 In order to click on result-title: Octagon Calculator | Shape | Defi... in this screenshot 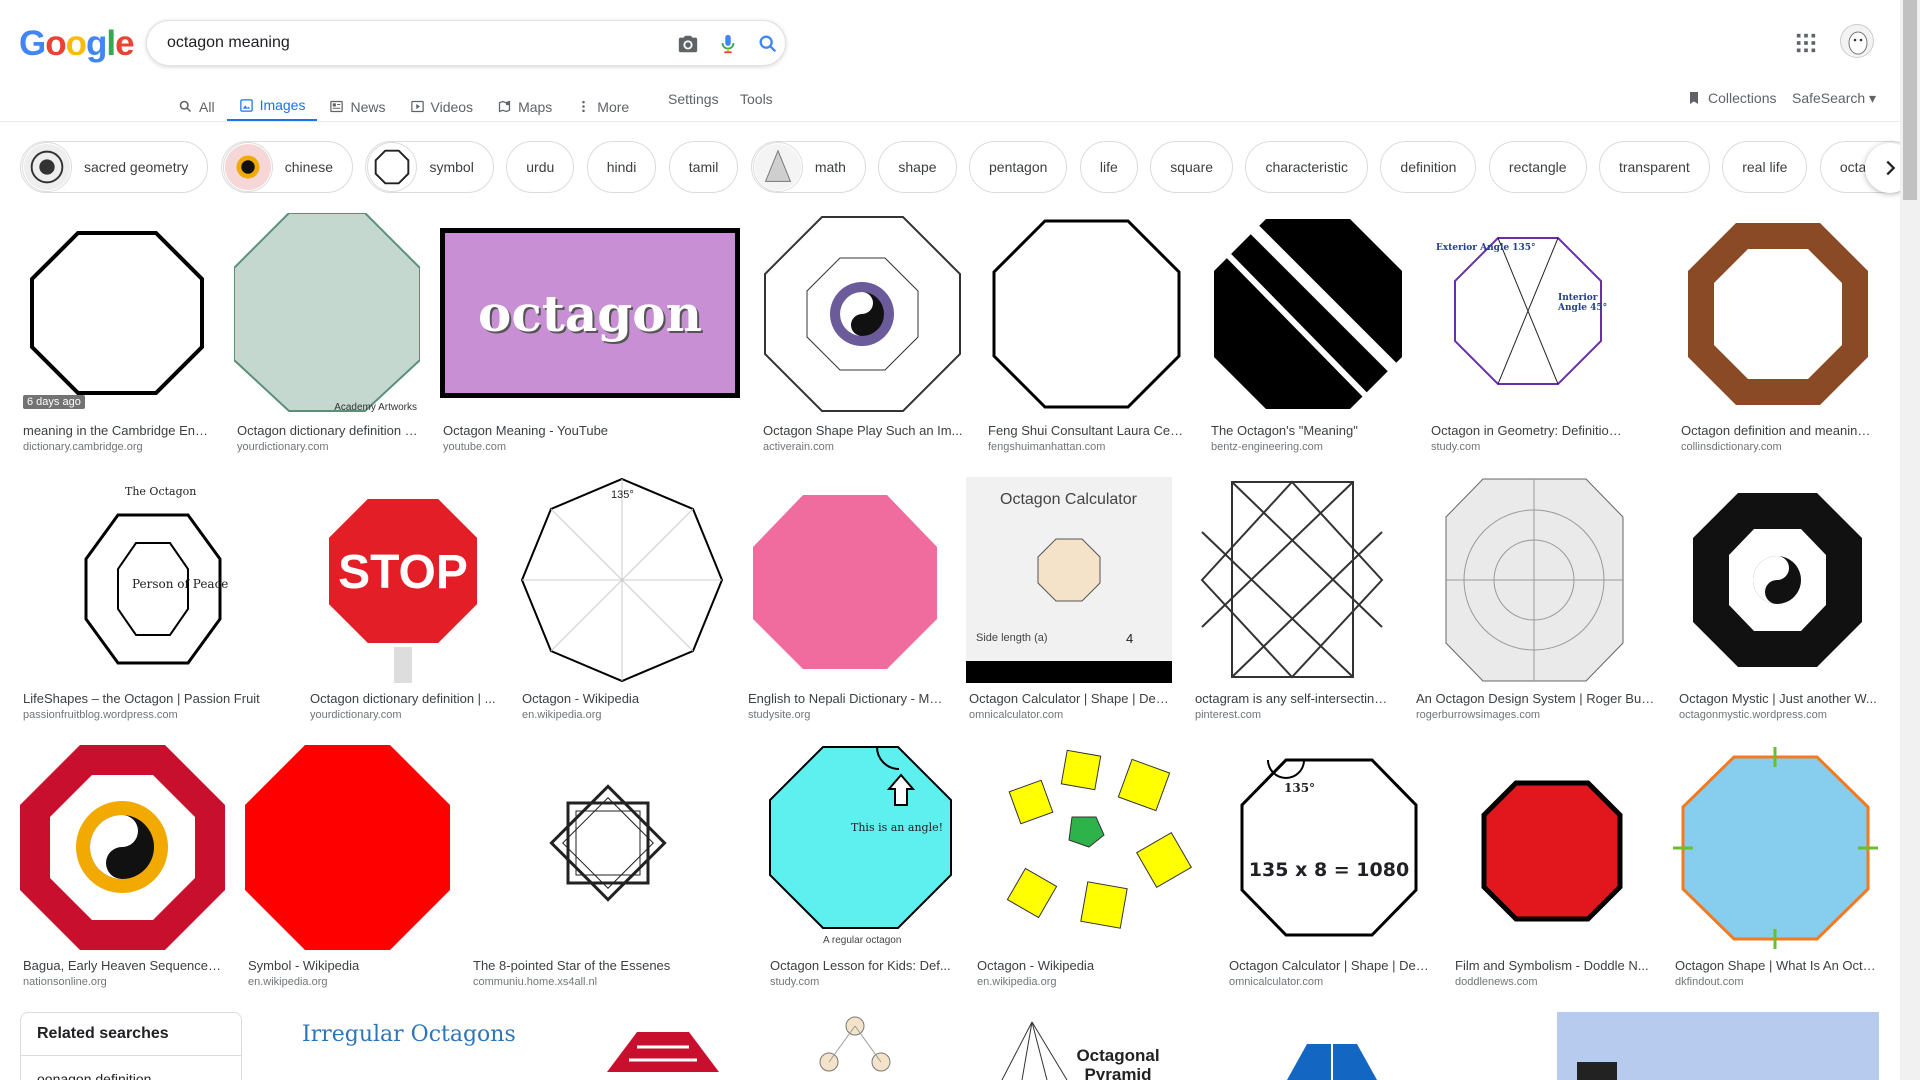, I will do `click(1330, 965)`.